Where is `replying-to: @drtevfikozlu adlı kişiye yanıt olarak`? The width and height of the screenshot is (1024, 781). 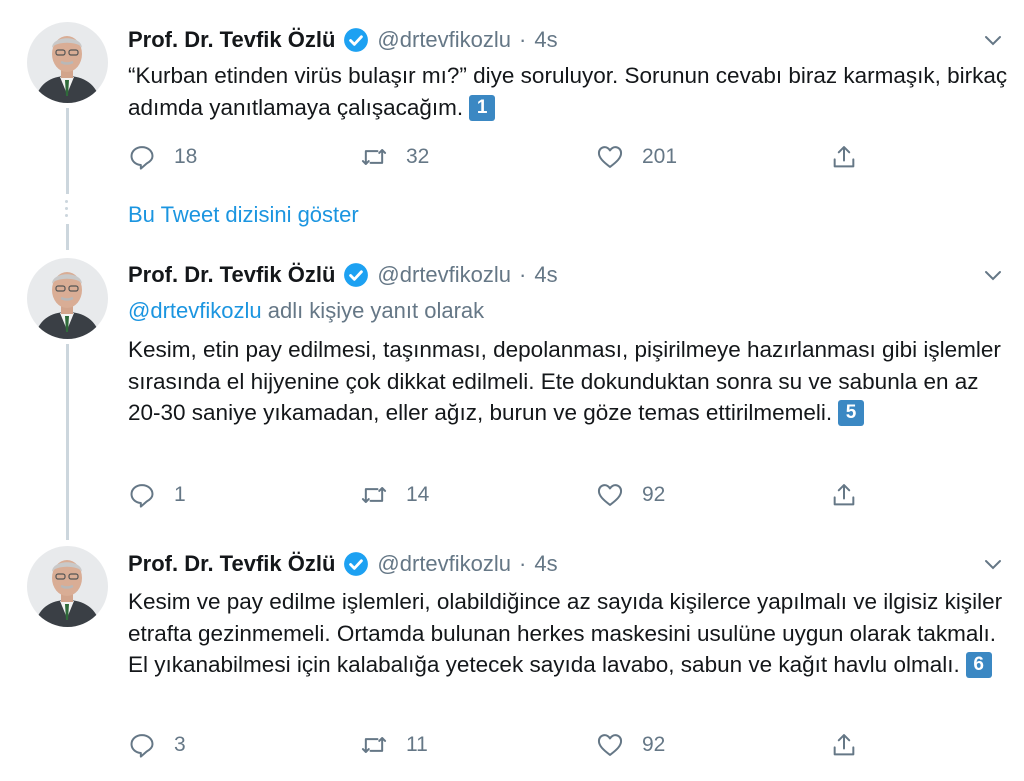 replying-to: @drtevfikozlu adlı kişiye yanıt olarak is located at coordinates (306, 311).